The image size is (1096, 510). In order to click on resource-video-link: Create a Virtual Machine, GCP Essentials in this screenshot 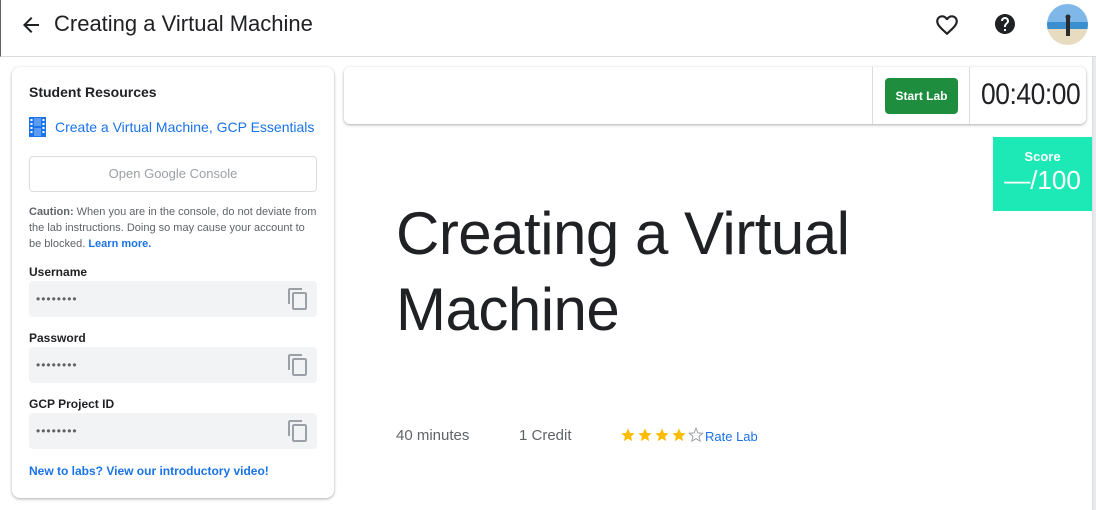, I will do `click(171, 127)`.